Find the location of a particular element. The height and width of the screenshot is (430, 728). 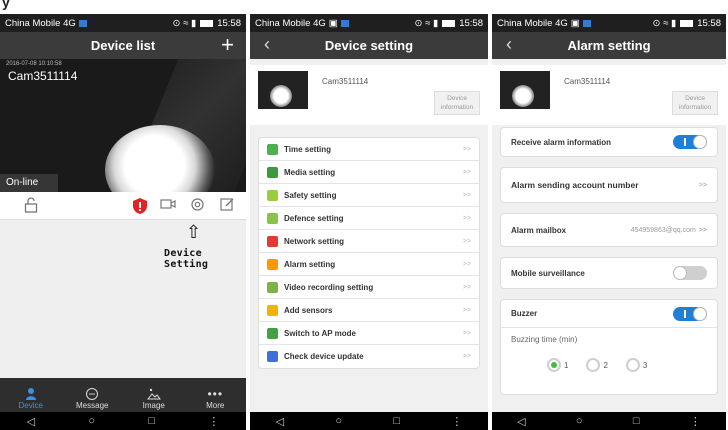

menu-item-defence-setting: Defence setting >> is located at coordinates (369, 218).